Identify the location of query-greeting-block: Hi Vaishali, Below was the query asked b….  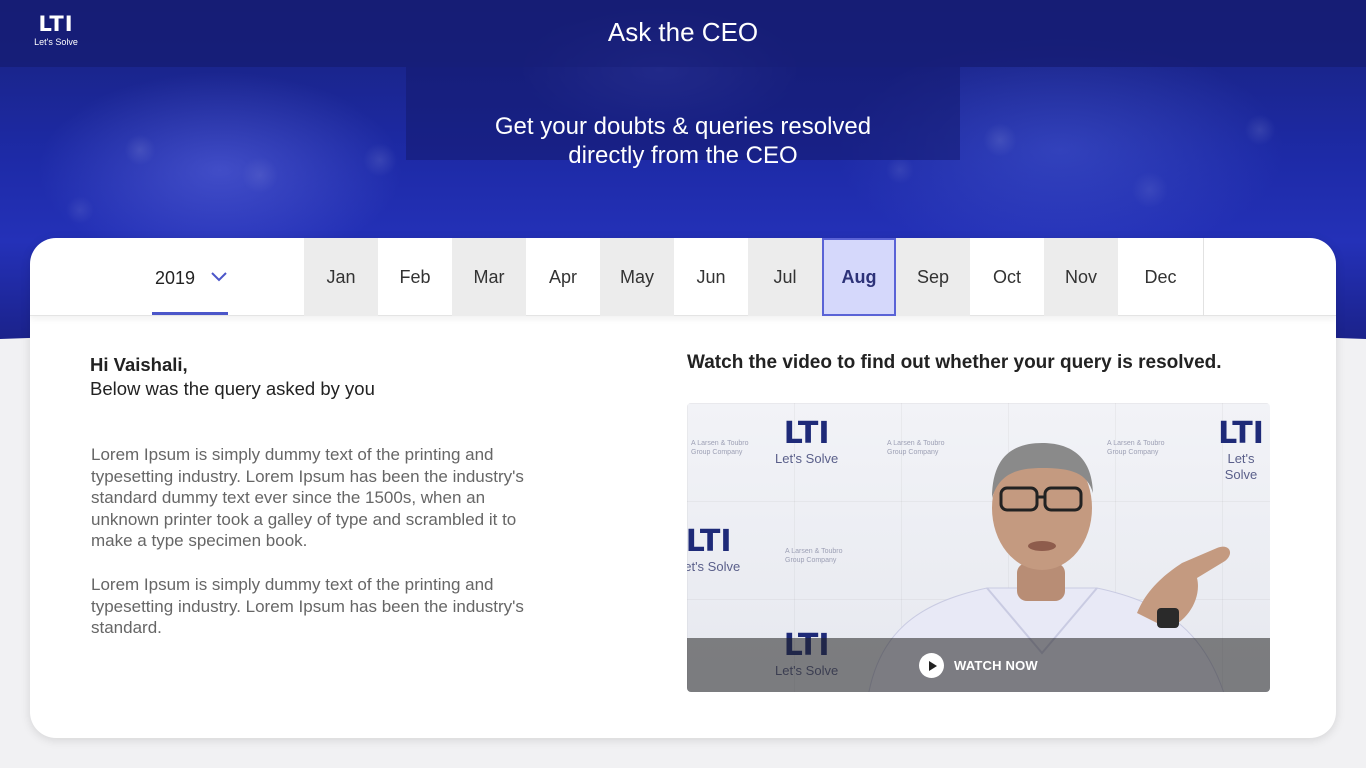
(350, 377).